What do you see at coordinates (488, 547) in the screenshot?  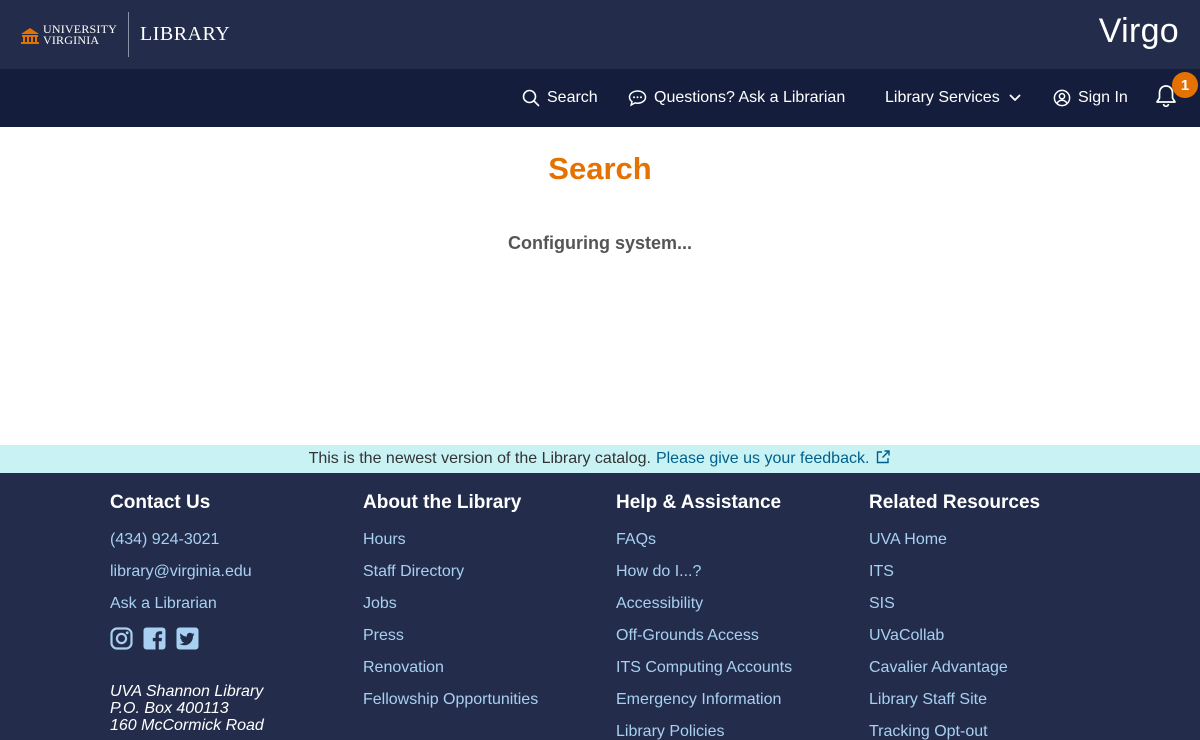 I see `footer-link-hours: Hours` at bounding box center [488, 547].